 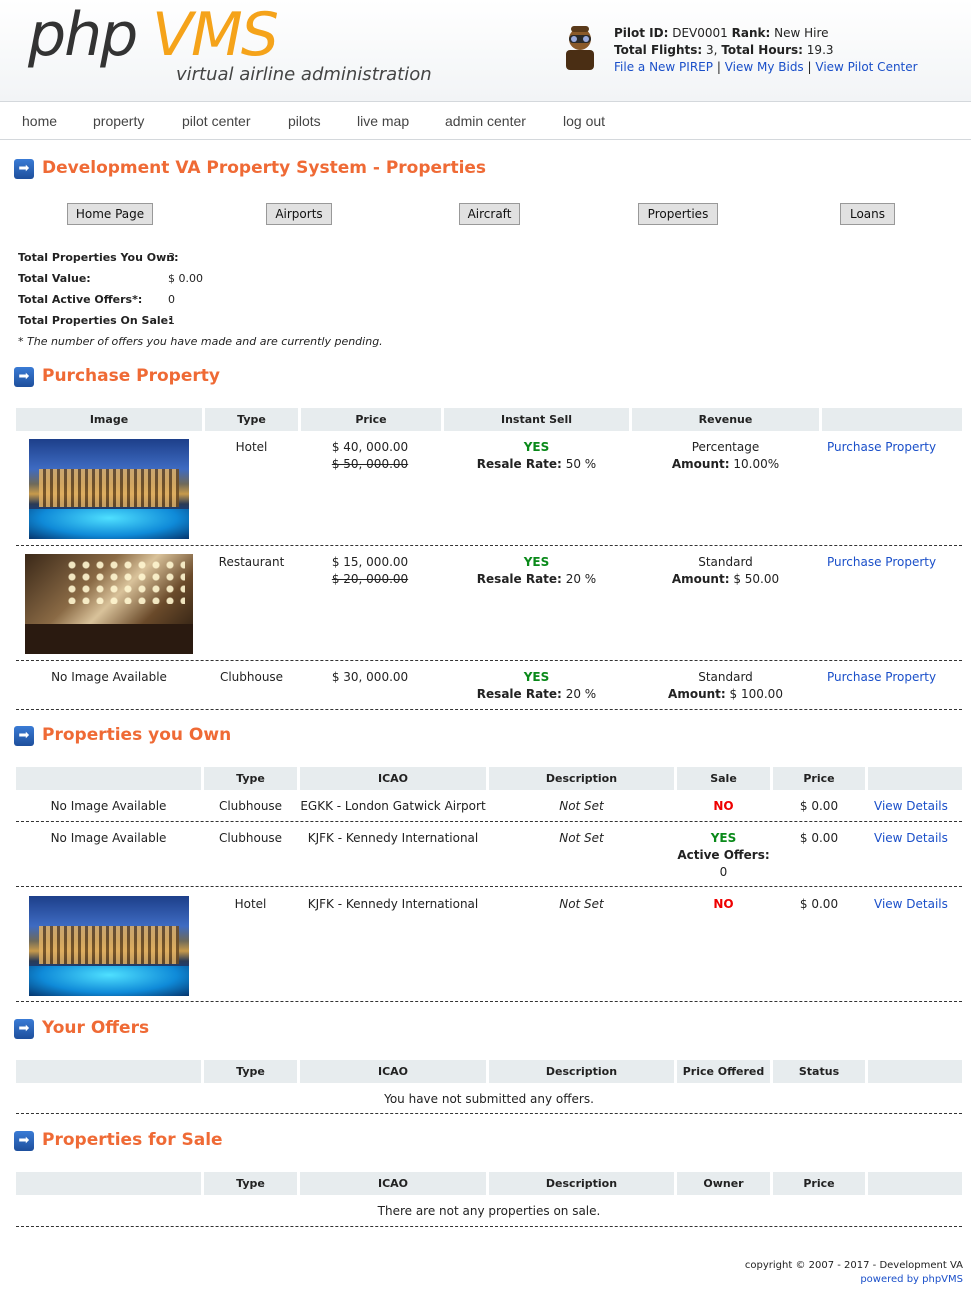 What do you see at coordinates (584, 121) in the screenshot?
I see `nav-log-out: log out` at bounding box center [584, 121].